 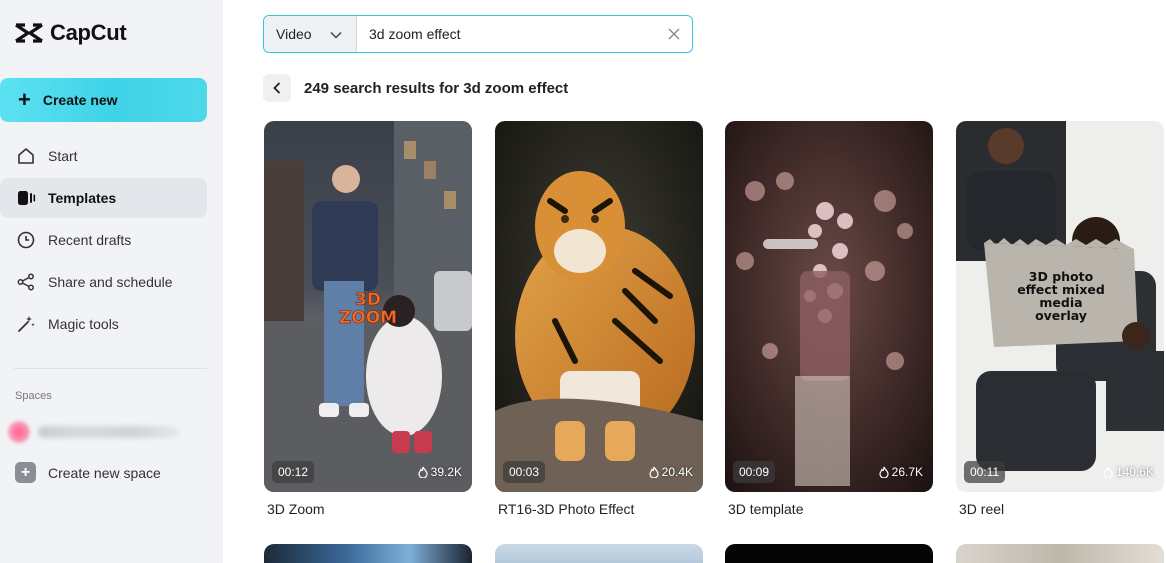 I want to click on sidebar-item-templates: Templates, so click(x=103, y=198).